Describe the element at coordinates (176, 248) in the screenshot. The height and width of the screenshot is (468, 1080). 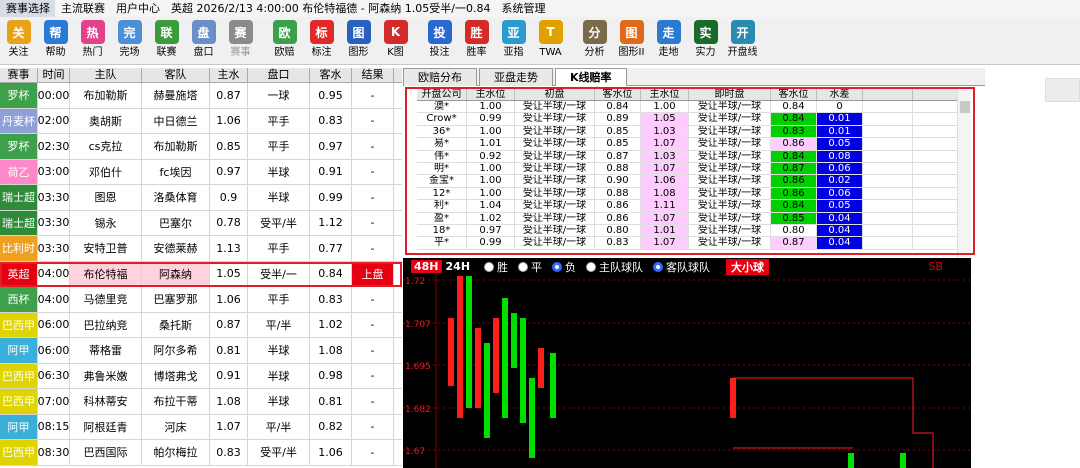
I see `match-away: 安德莱赫` at that location.